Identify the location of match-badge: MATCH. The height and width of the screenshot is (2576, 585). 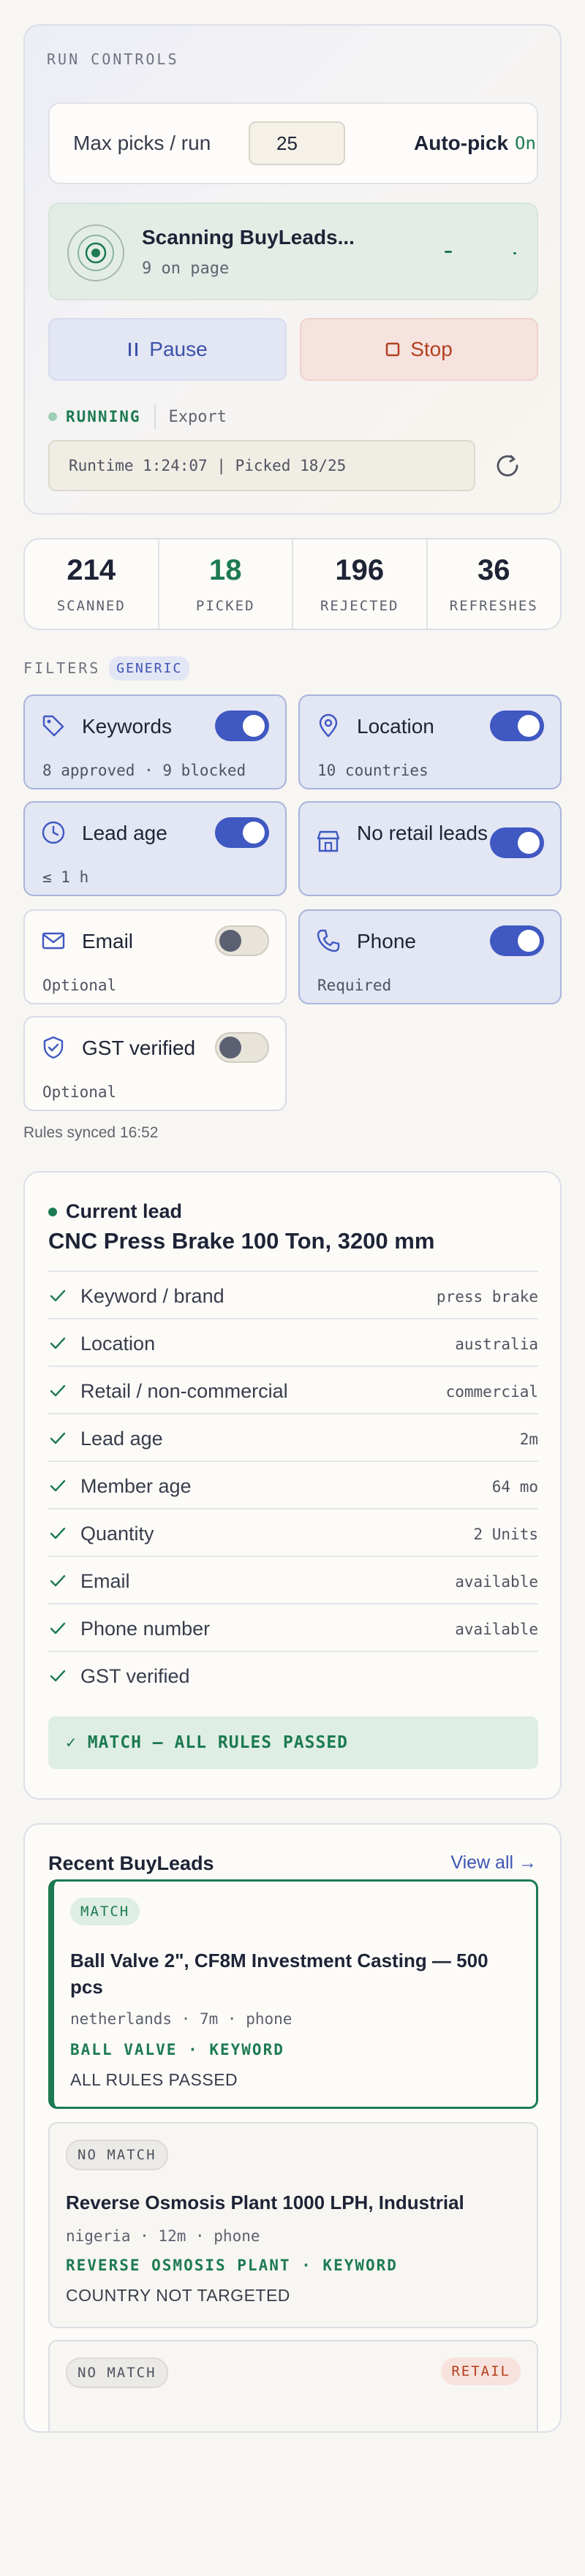
(105, 1911).